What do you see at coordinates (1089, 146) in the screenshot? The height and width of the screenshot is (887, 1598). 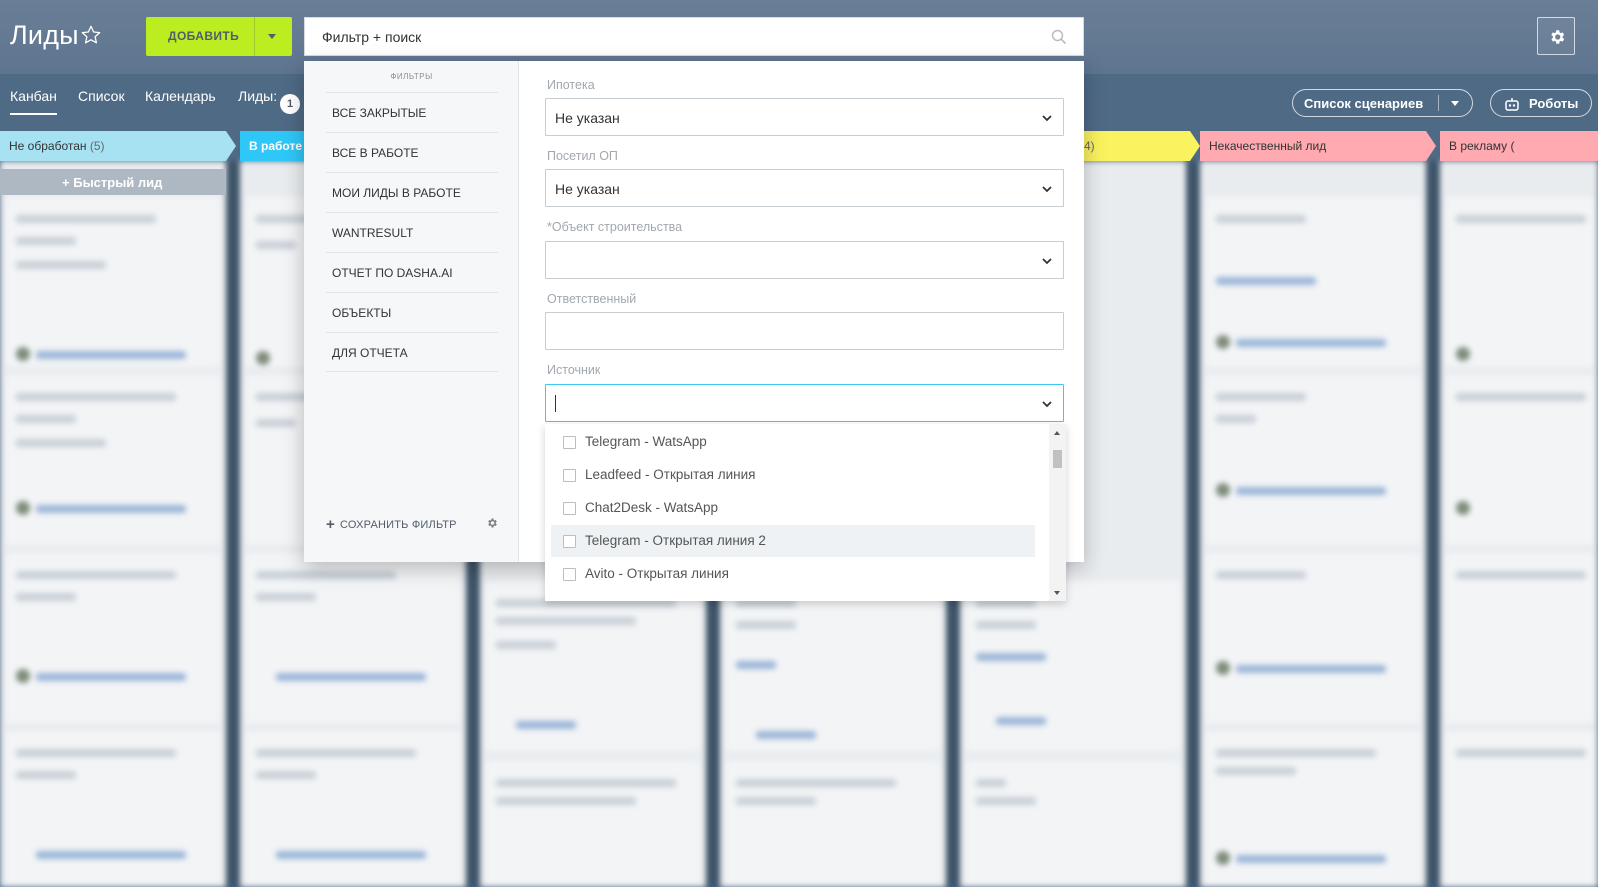 I see `stage-count: 4)` at bounding box center [1089, 146].